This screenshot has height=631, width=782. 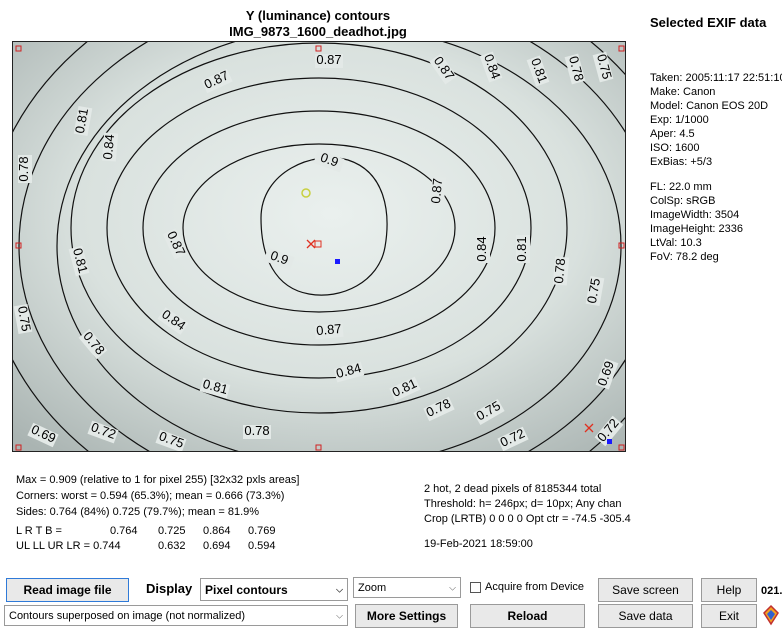 I want to click on acquire-label: Acquire from Device, so click(x=535, y=587).